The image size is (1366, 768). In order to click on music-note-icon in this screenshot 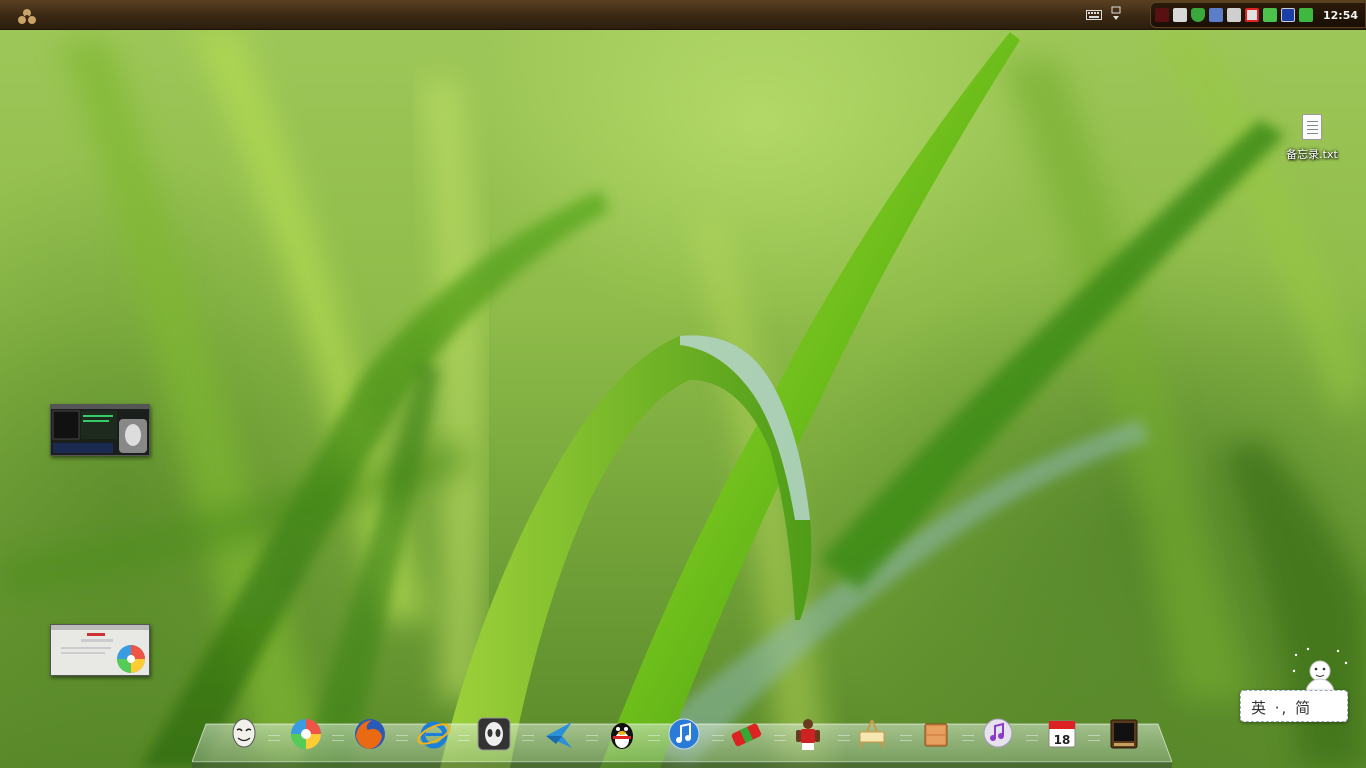, I will do `click(998, 734)`.